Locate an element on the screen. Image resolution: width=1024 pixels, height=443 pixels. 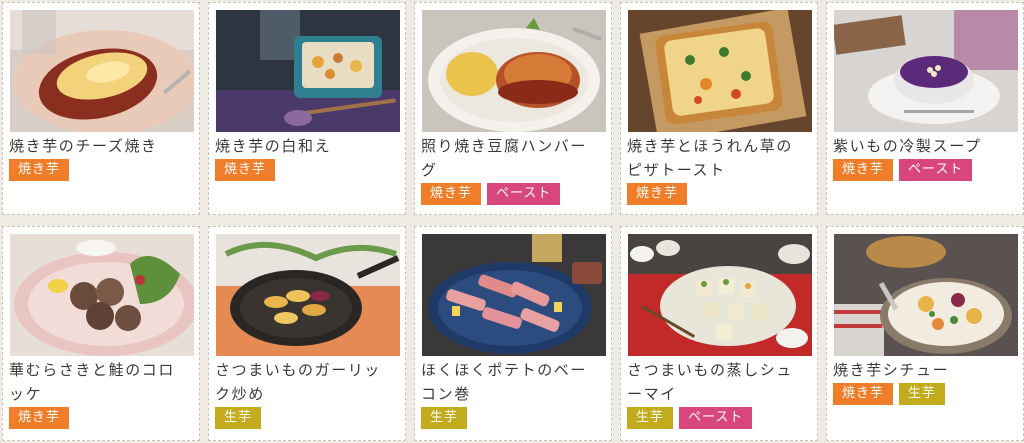
recipe-card-purple-sweet-potato-cold-soup: 紫いもの冷製スープ 焼き芋 ペースト is located at coordinates (925, 108).